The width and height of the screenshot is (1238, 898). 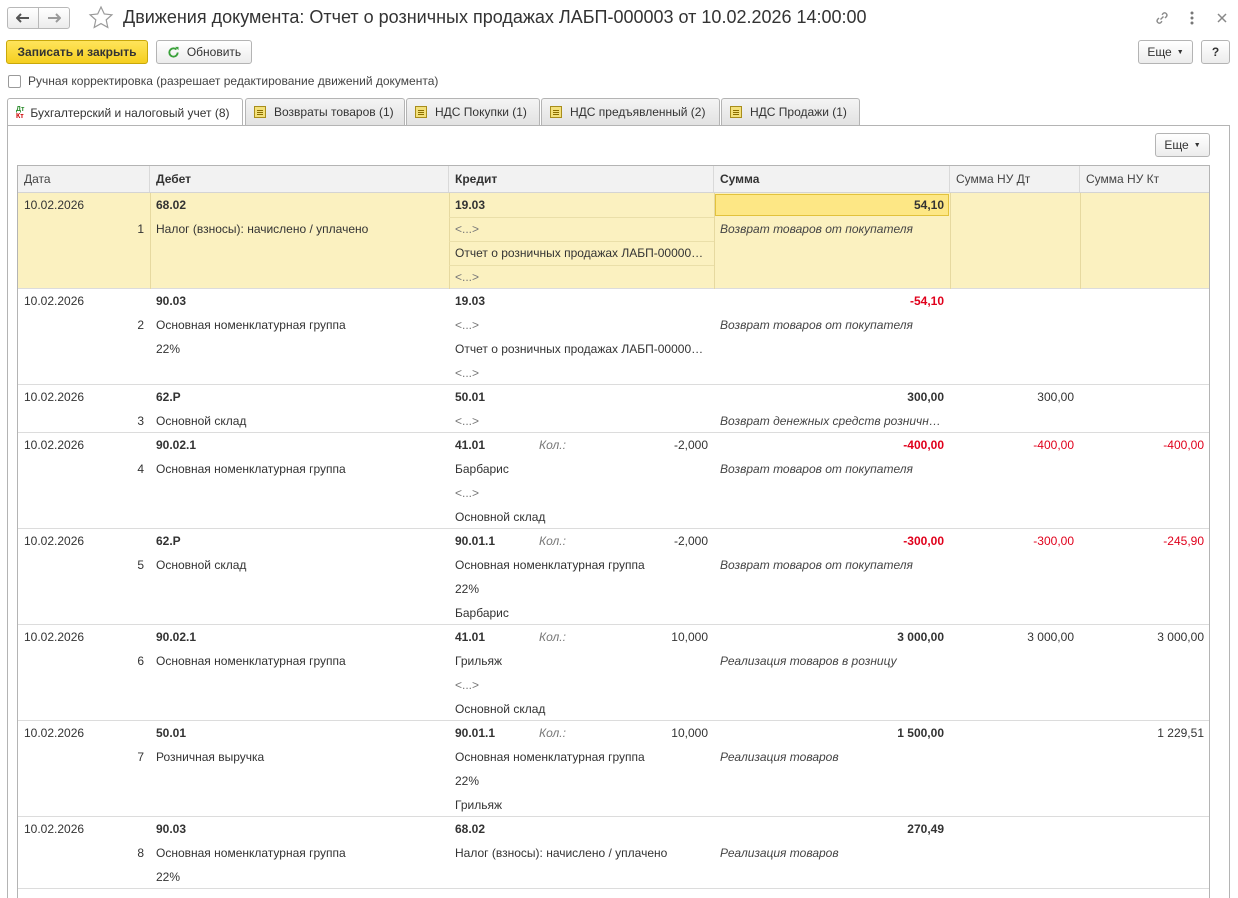 I want to click on credit-subconto: 22%, so click(x=467, y=781).